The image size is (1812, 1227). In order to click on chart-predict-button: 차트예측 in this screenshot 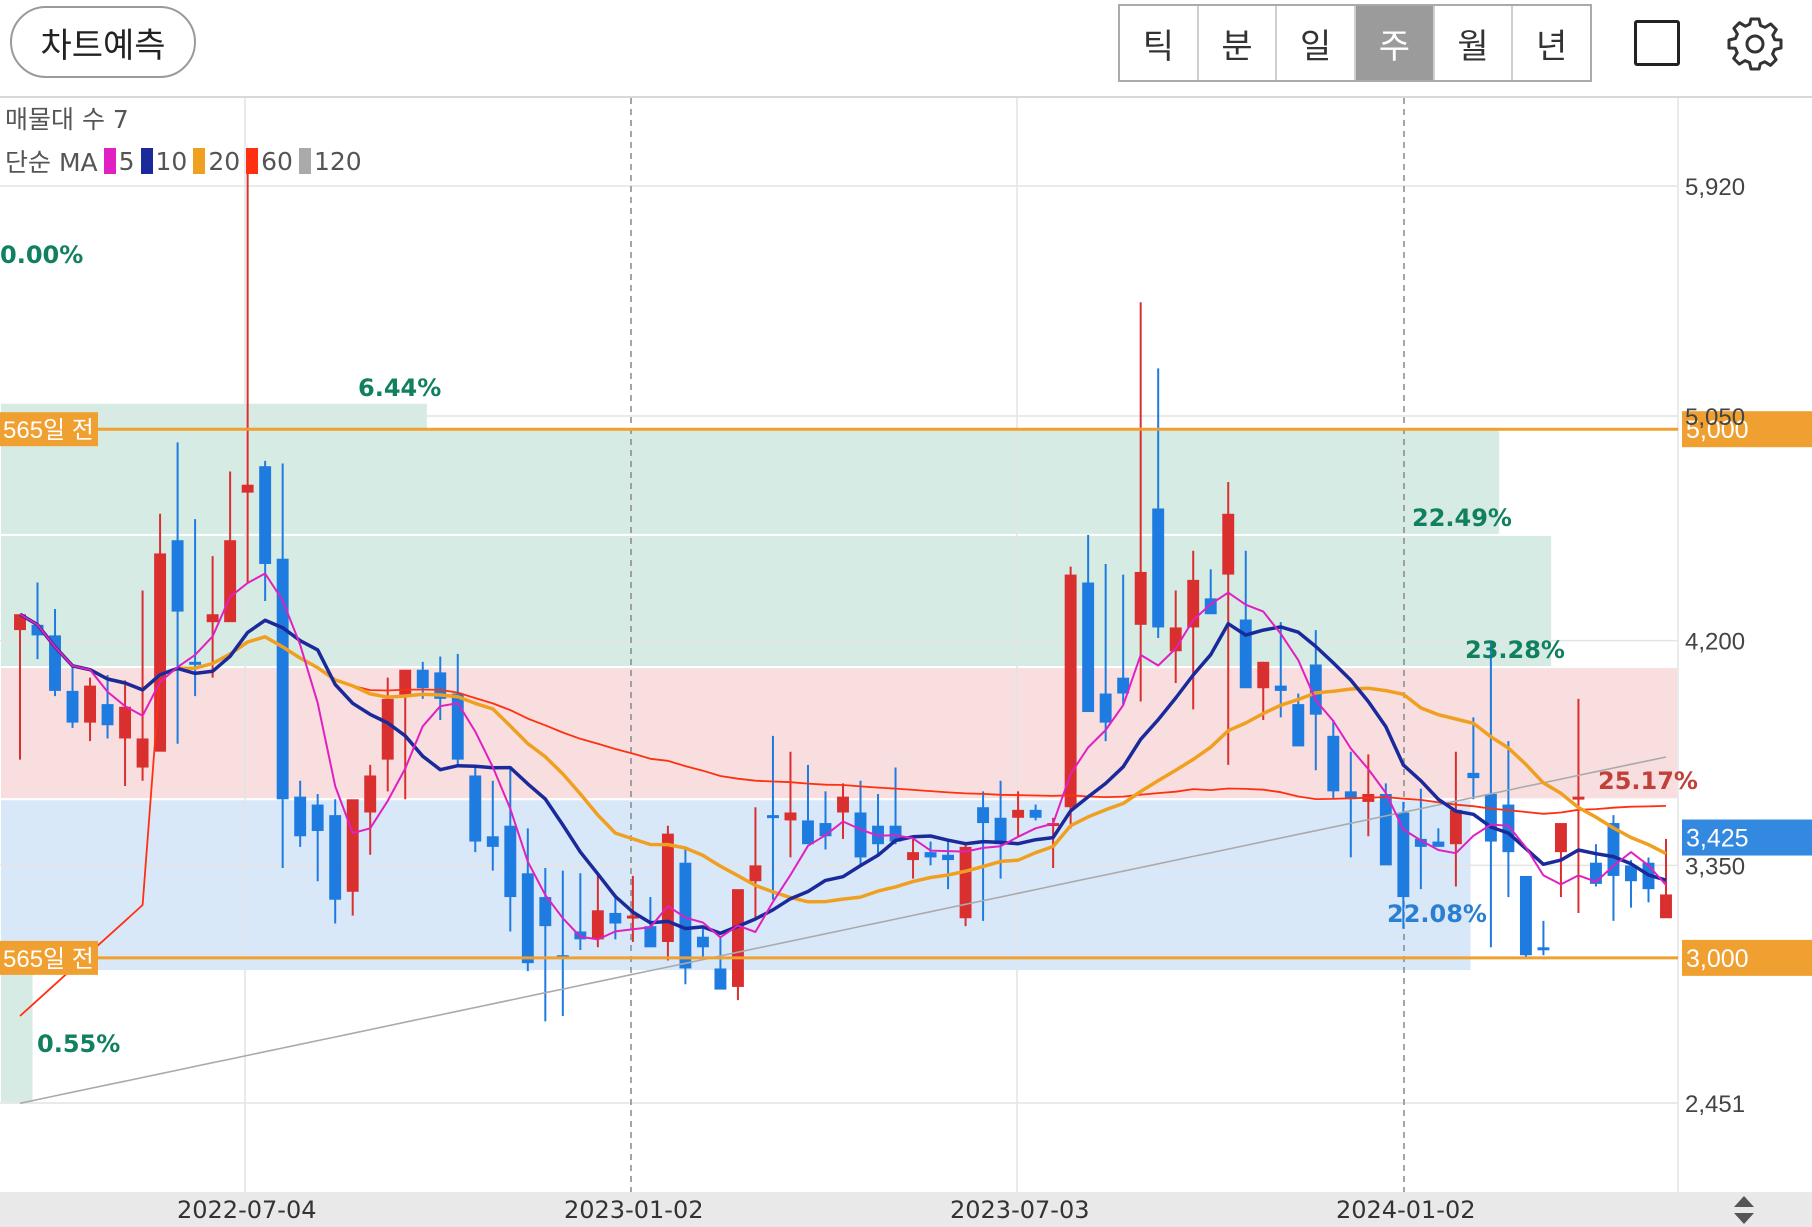, I will do `click(103, 42)`.